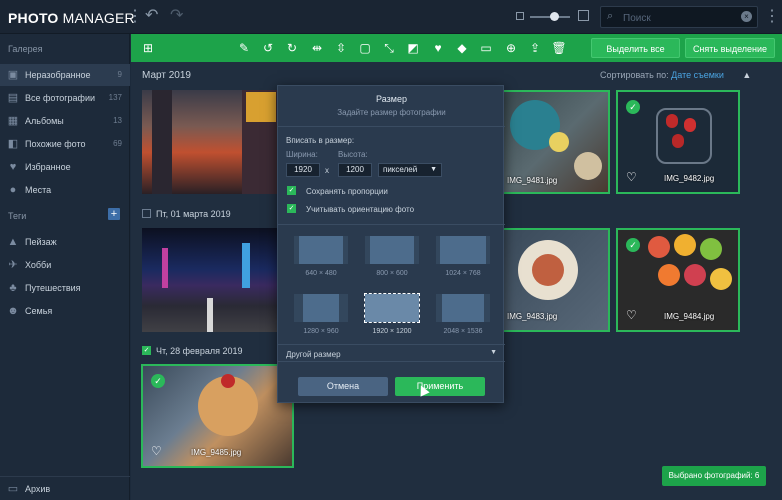  I want to click on search-box: ⌕ ×, so click(679, 17).